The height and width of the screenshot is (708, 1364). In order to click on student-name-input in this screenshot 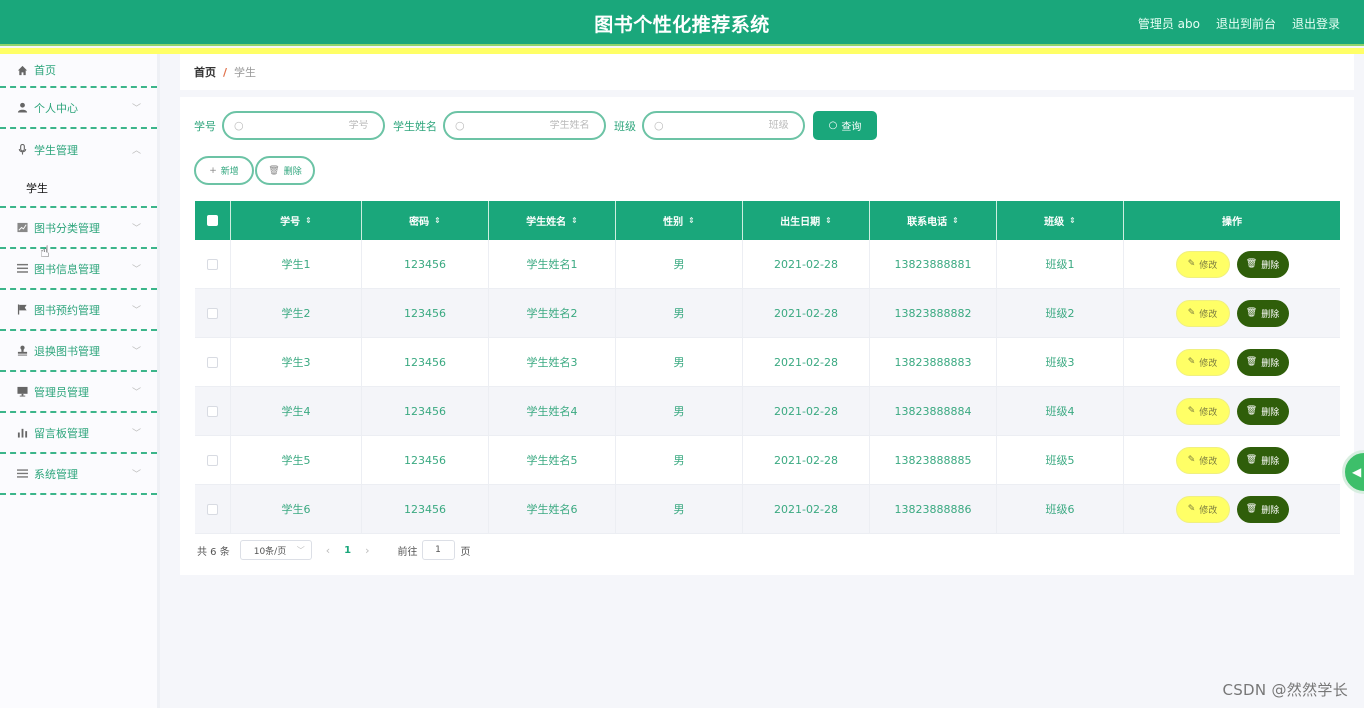, I will do `click(532, 125)`.